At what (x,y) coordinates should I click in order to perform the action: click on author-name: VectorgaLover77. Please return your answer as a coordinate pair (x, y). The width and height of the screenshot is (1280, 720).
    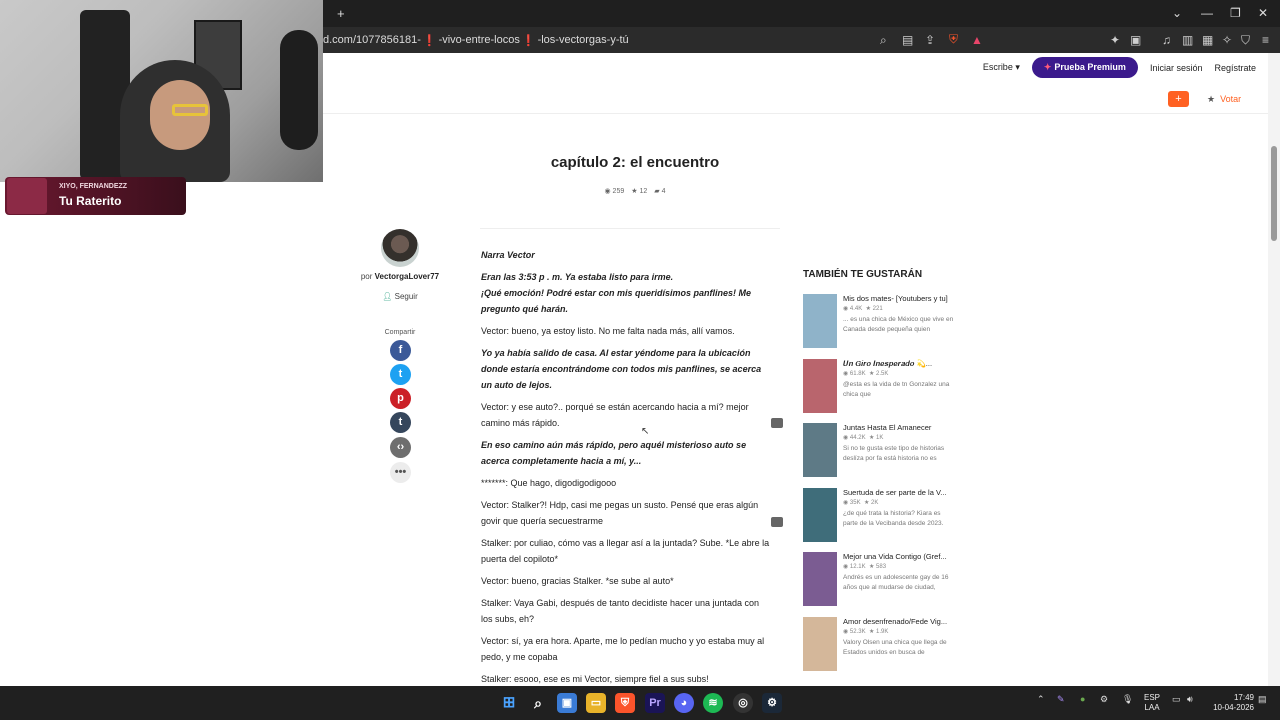
    Looking at the image, I should click on (407, 276).